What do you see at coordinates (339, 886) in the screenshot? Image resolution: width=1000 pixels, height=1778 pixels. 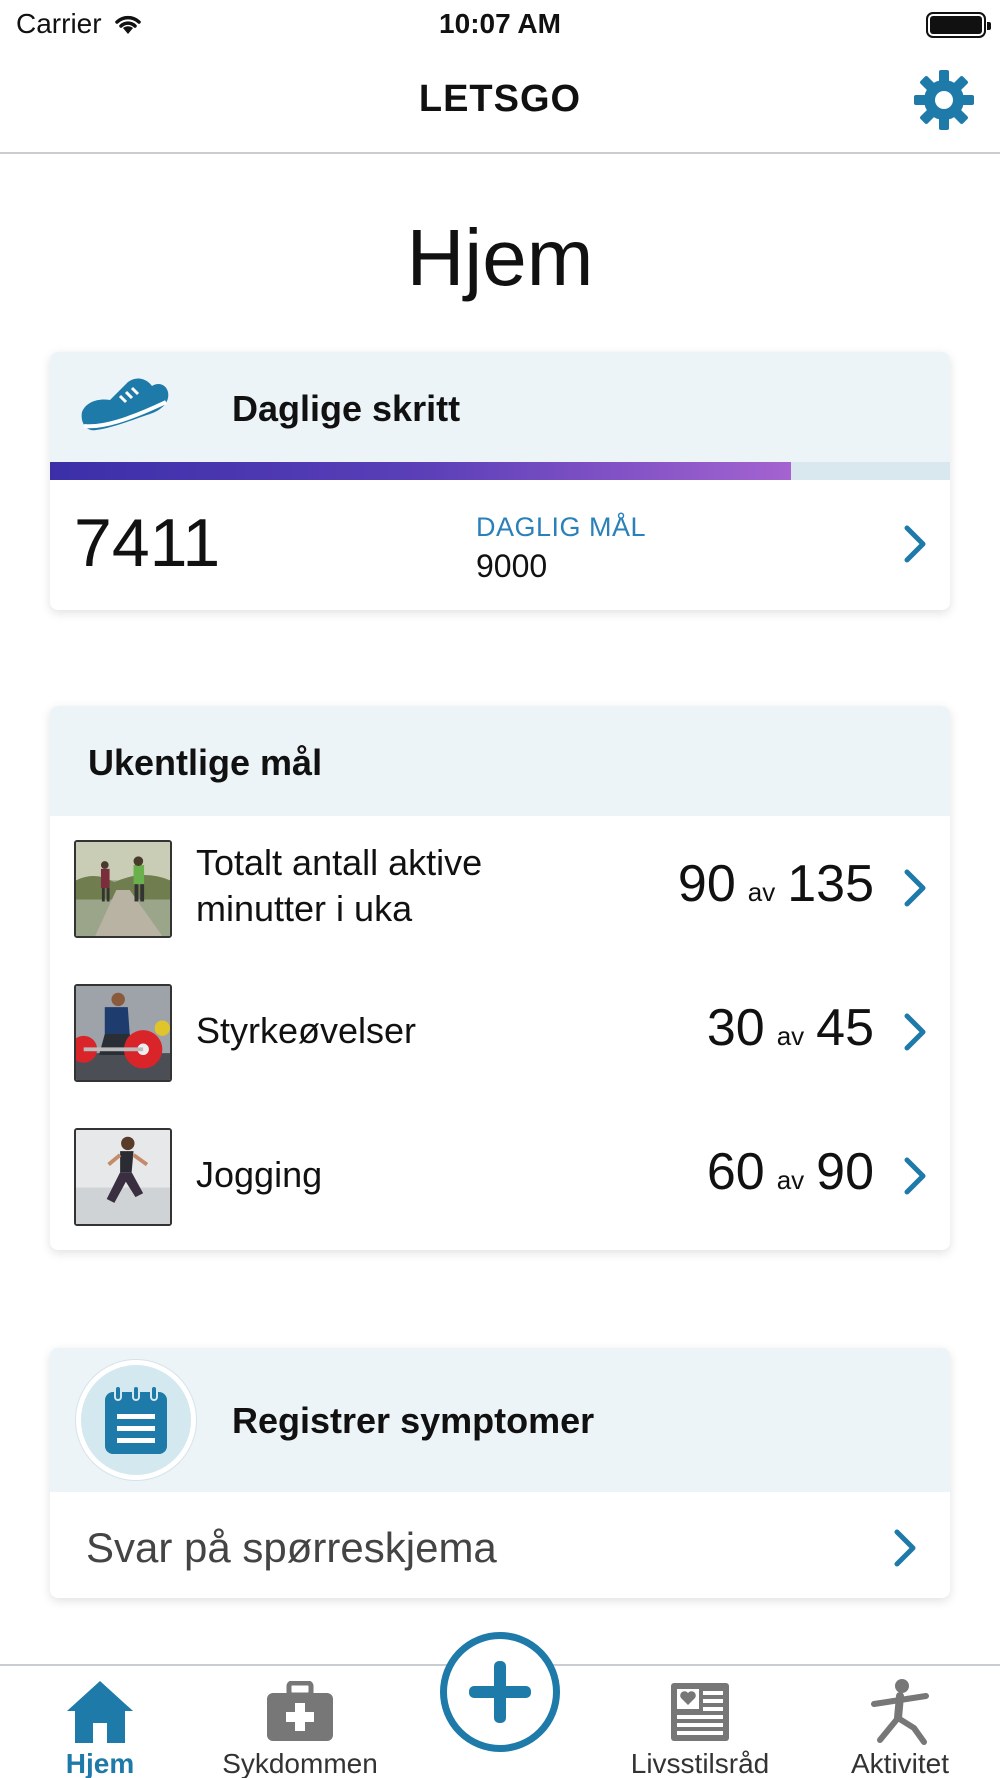 I see `goal-name: Totalt antall aktive minutter i uka` at bounding box center [339, 886].